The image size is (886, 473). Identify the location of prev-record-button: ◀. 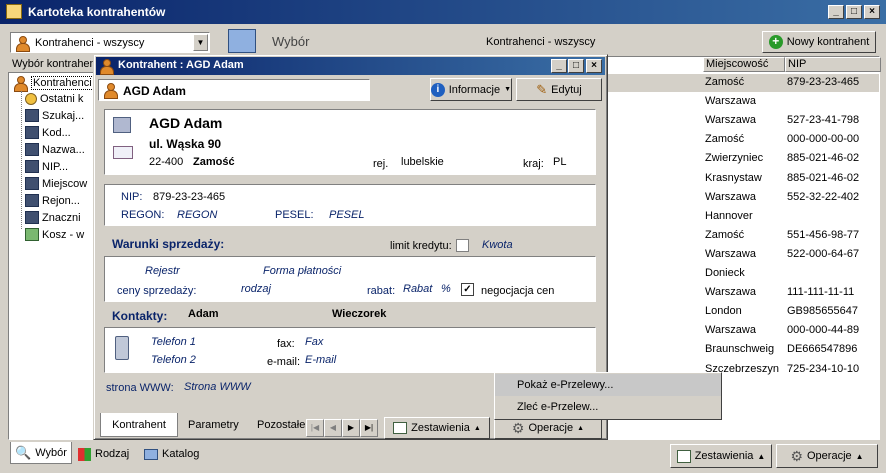
(333, 428).